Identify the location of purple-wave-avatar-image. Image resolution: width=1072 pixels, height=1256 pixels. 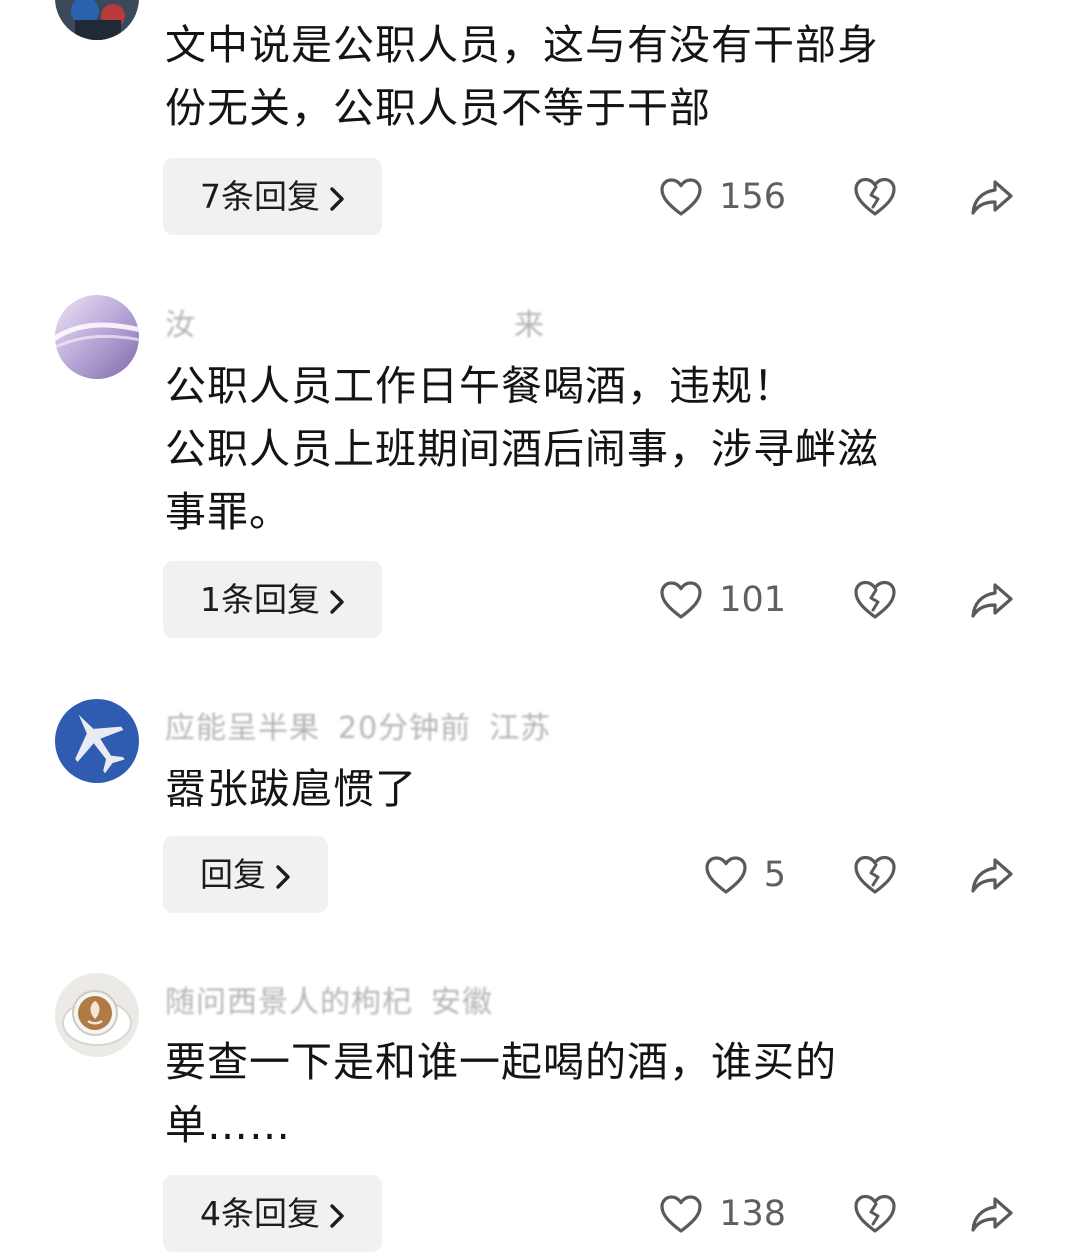
(97, 337).